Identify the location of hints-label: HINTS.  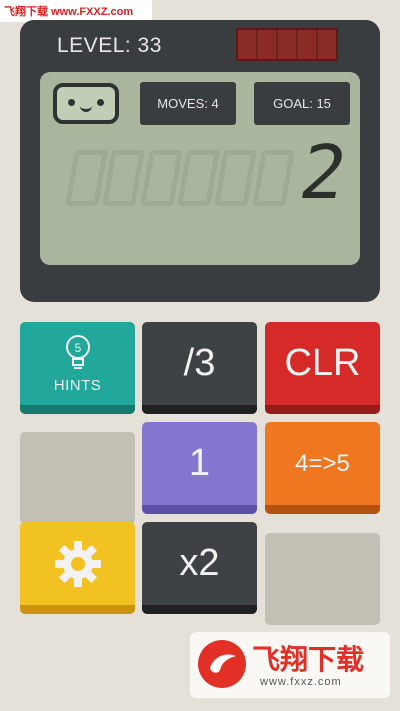
(77, 385).